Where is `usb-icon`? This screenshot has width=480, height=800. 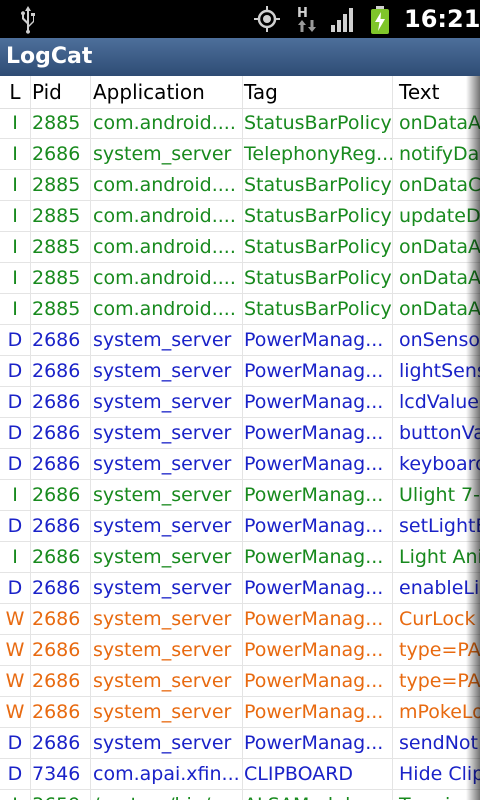 usb-icon is located at coordinates (28, 20).